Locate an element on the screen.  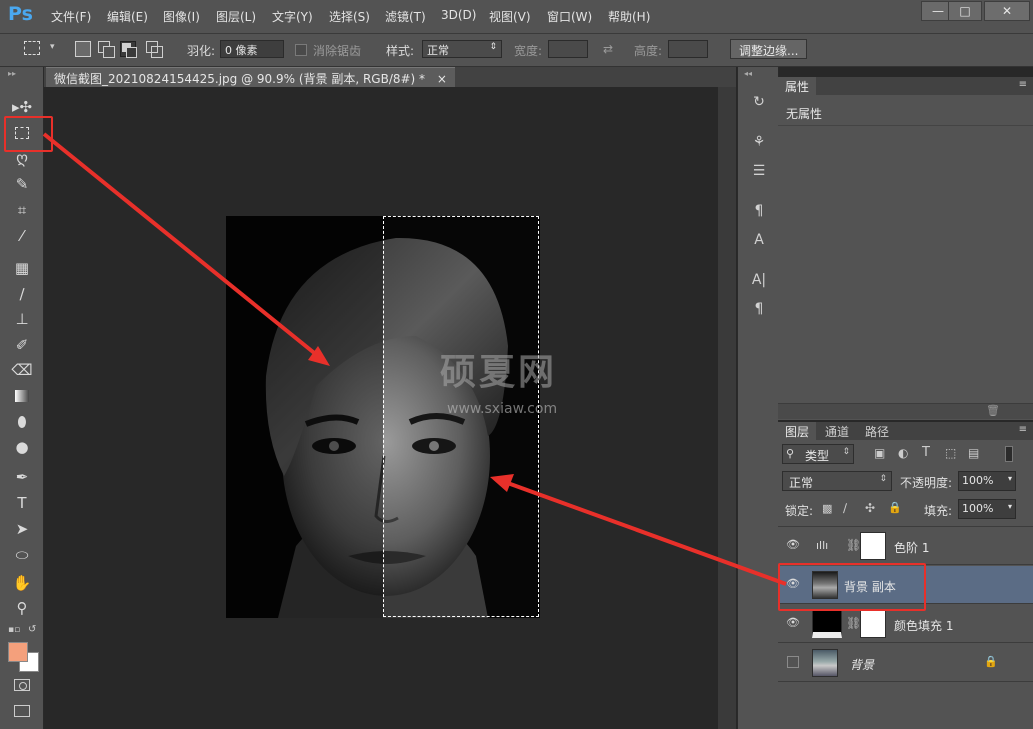
annotation-arrowhead is located at coordinates (502, 483).